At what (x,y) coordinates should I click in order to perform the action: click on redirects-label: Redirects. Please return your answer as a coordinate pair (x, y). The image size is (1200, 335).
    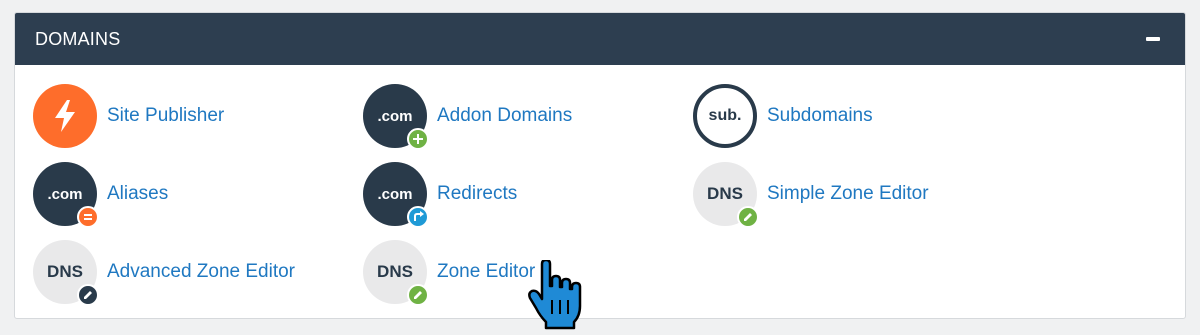
    Looking at the image, I should click on (477, 194).